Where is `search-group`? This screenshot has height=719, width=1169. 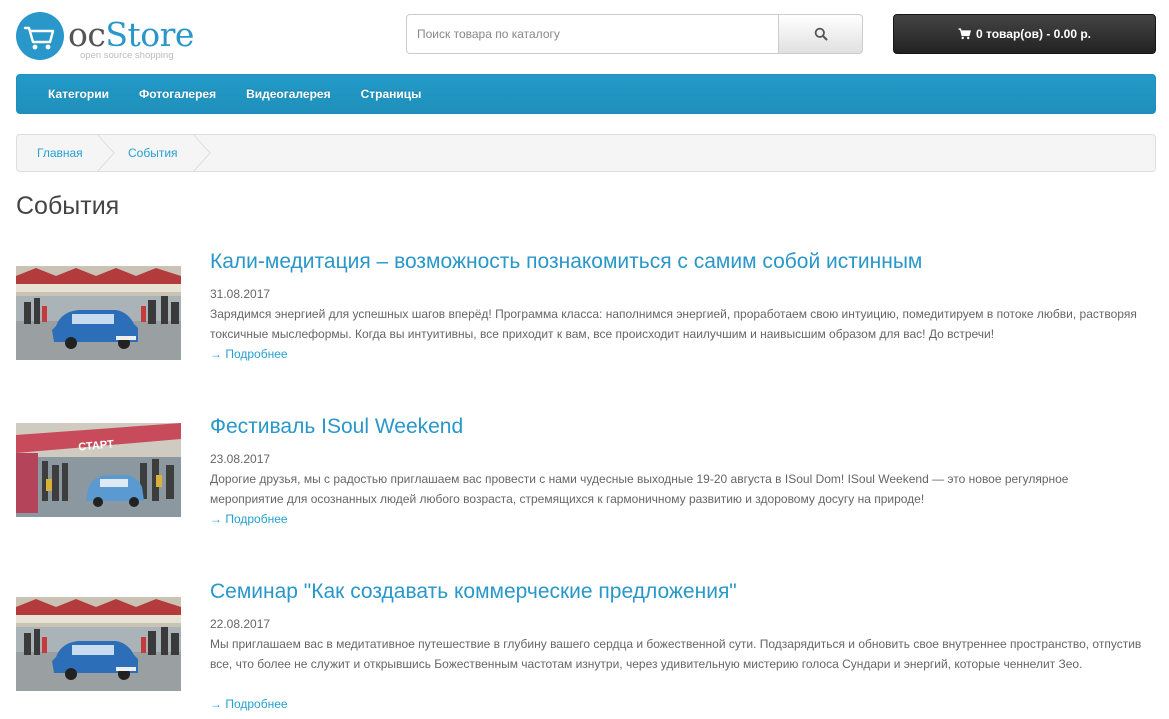
search-group is located at coordinates (634, 34).